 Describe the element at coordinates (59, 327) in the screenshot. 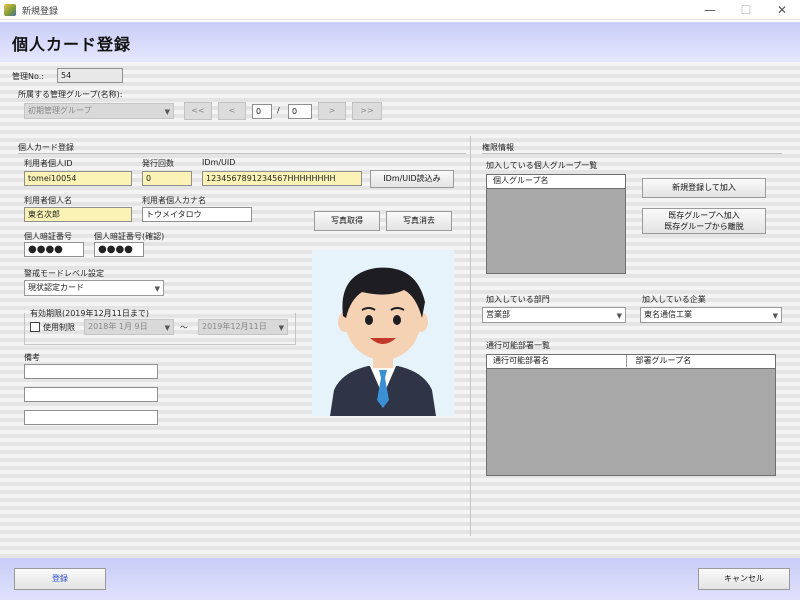

I see `use-limit-label: 使用制限` at that location.